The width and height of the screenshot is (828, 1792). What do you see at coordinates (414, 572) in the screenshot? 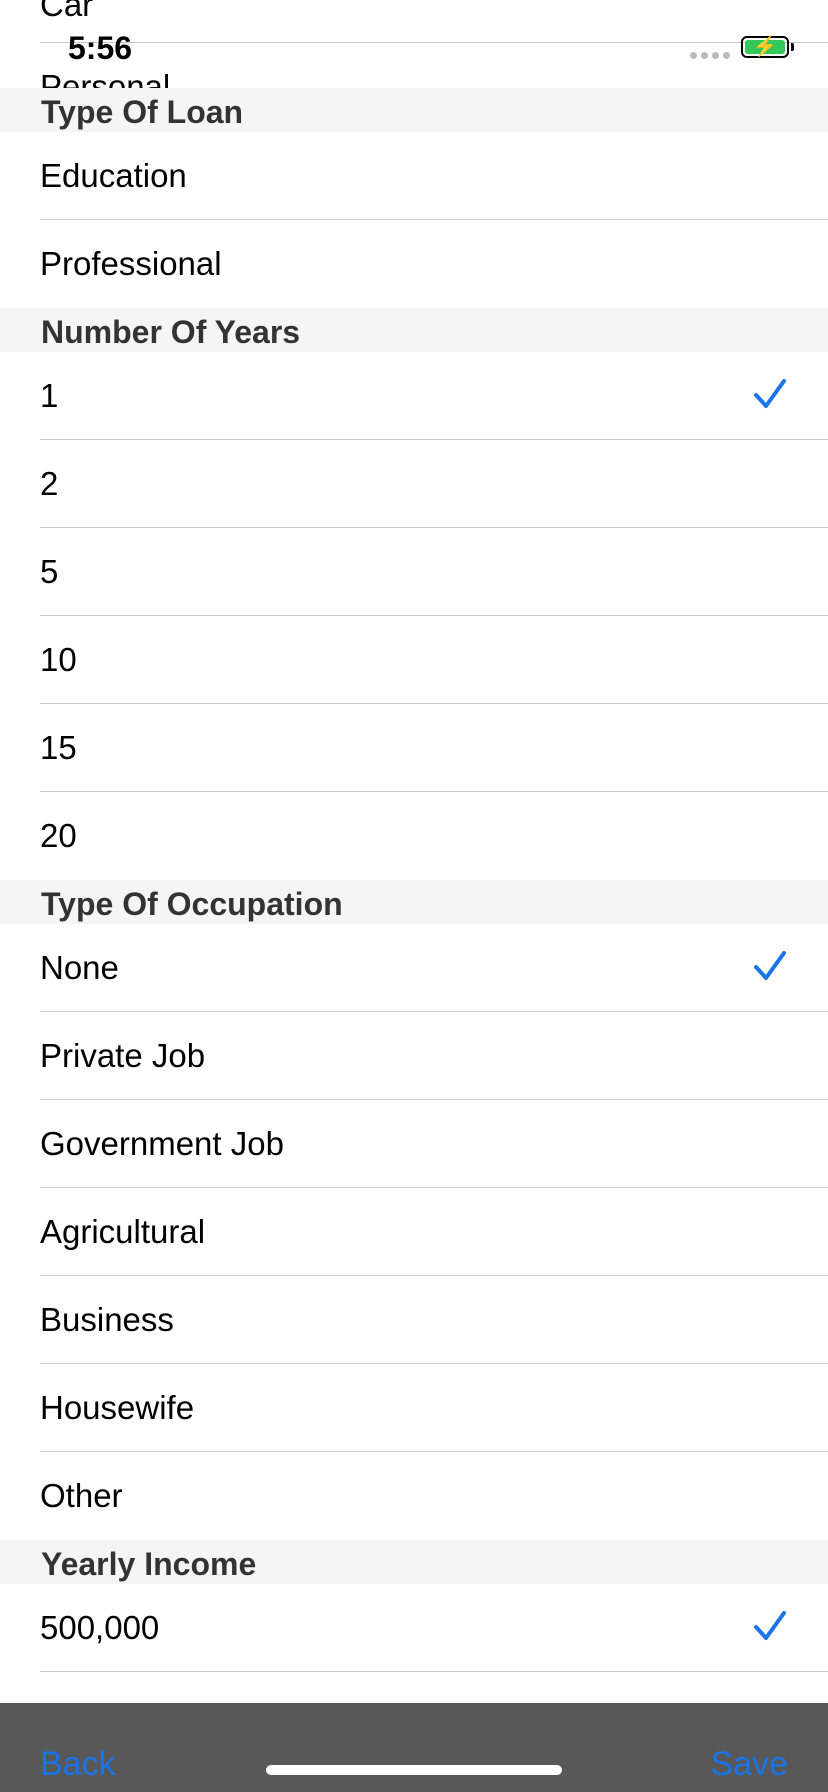
I see `list-item-years-5: 5` at bounding box center [414, 572].